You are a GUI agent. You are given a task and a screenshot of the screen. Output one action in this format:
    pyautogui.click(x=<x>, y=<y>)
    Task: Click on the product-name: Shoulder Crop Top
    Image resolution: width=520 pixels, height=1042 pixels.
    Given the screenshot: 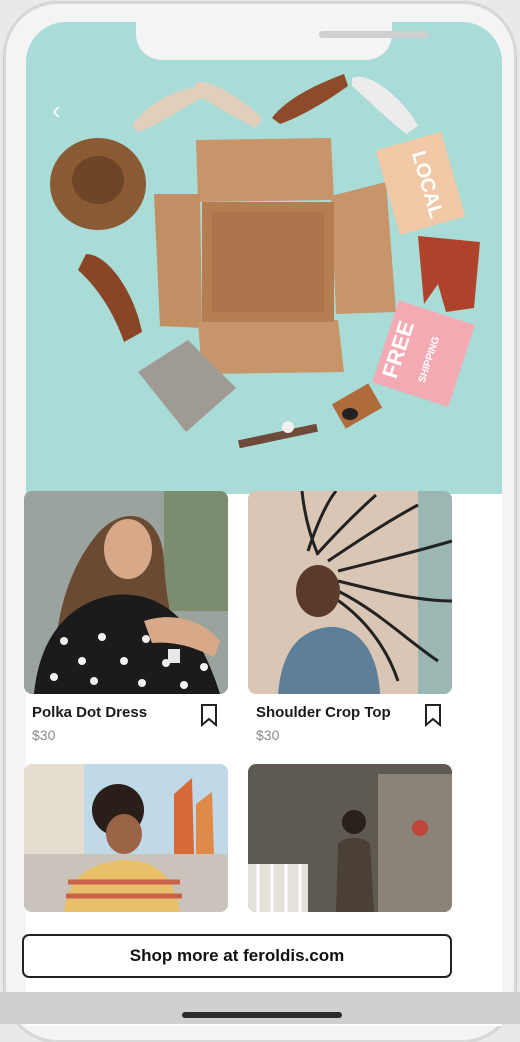 What is the action you would take?
    pyautogui.click(x=323, y=712)
    